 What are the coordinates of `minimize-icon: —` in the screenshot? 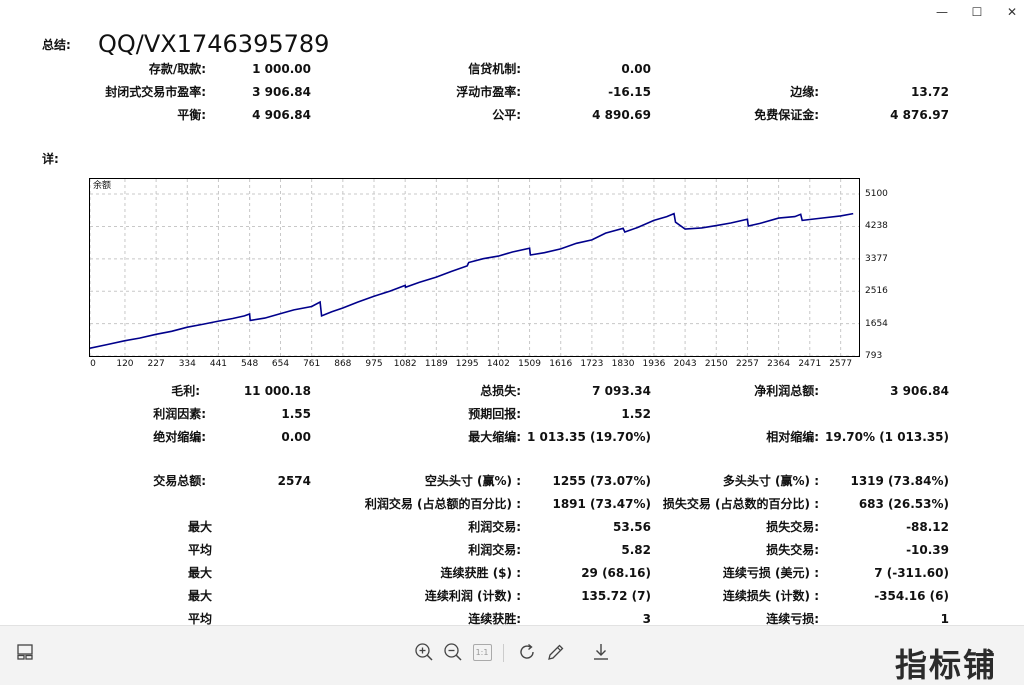 It's located at (942, 12).